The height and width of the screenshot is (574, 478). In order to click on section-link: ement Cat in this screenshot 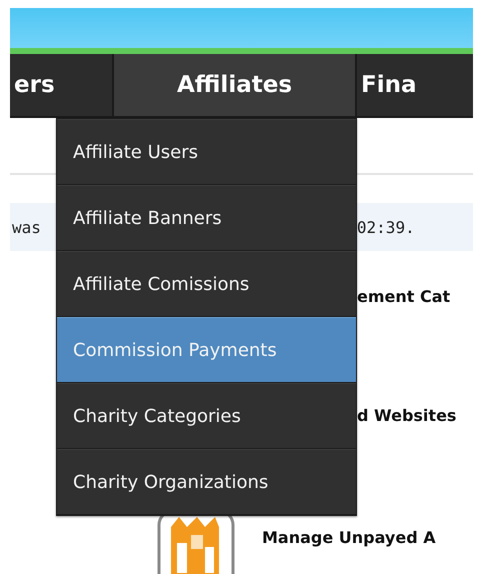, I will do `click(403, 296)`.